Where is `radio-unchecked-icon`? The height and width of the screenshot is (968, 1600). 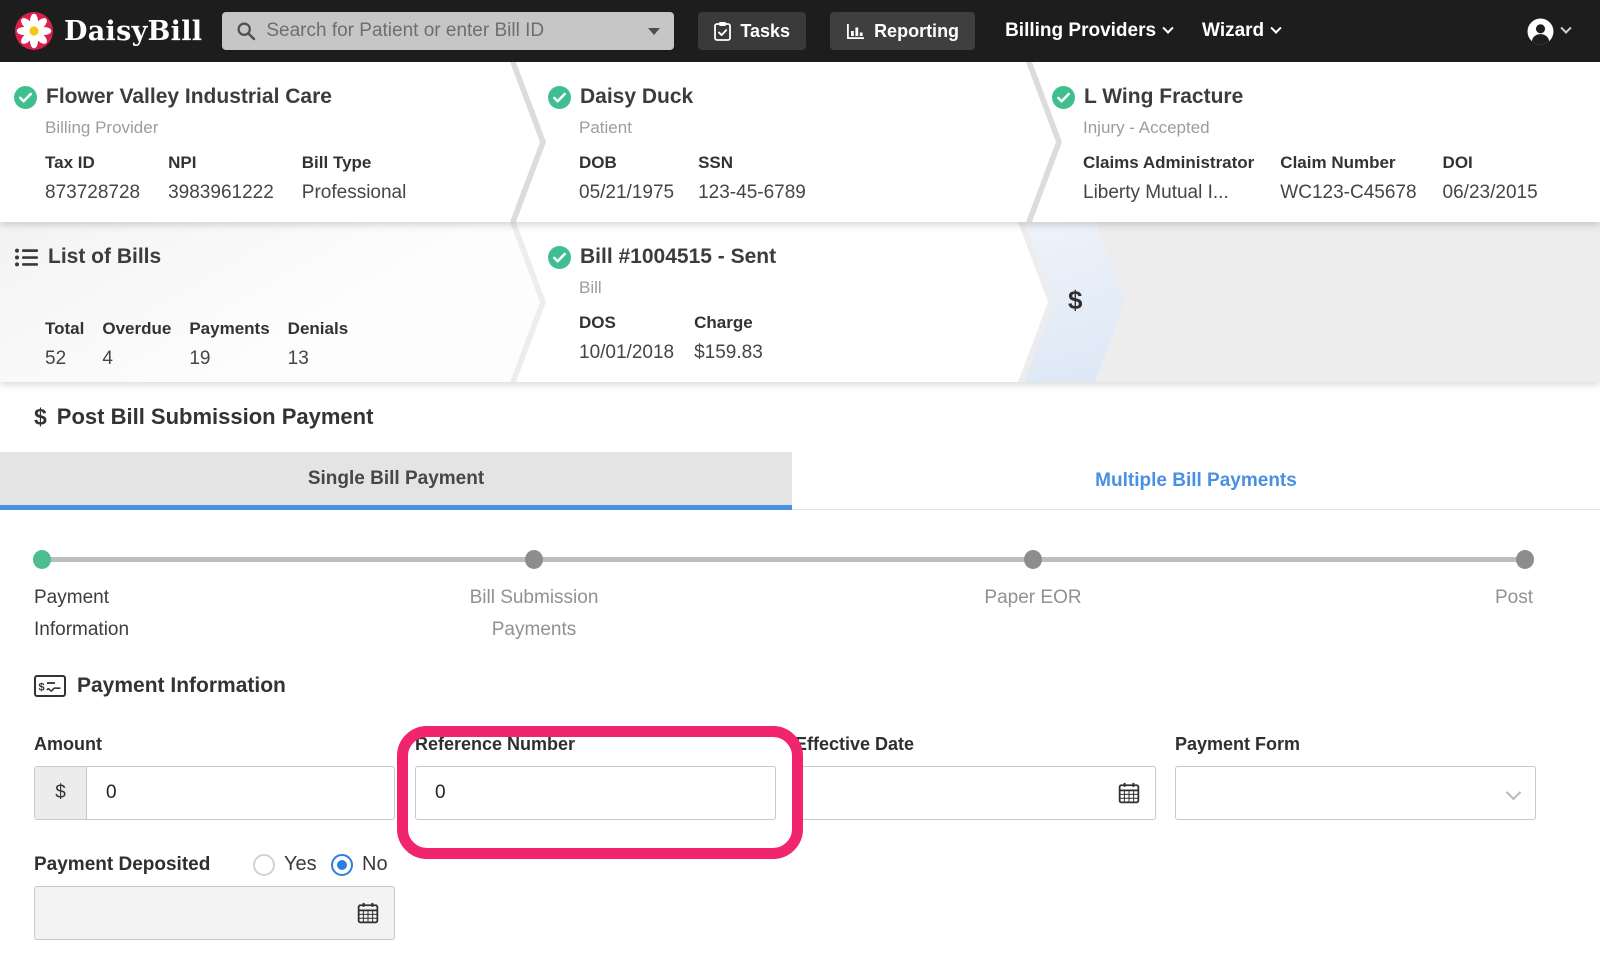 radio-unchecked-icon is located at coordinates (264, 864).